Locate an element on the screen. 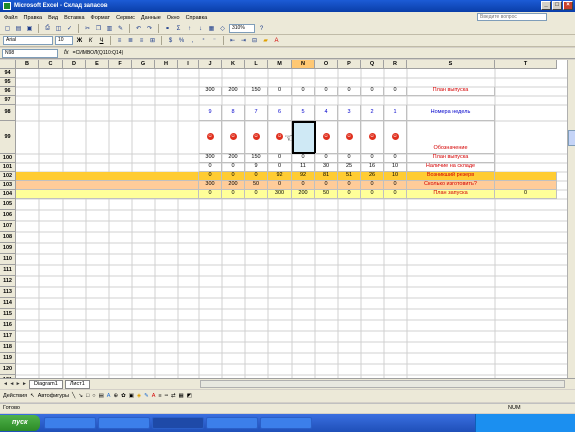 The image size is (575, 432). menu-tools: Сервис is located at coordinates (125, 18).